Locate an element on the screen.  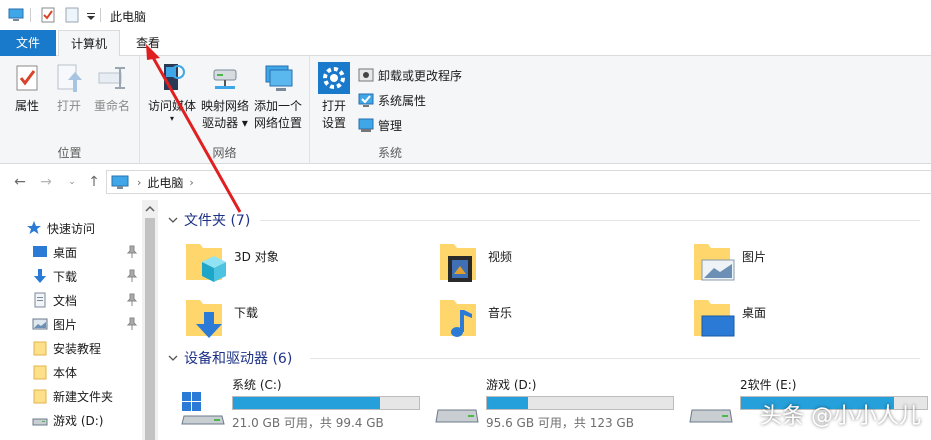
sidebar-item-desktop: 桌面 is located at coordinates (71, 252).